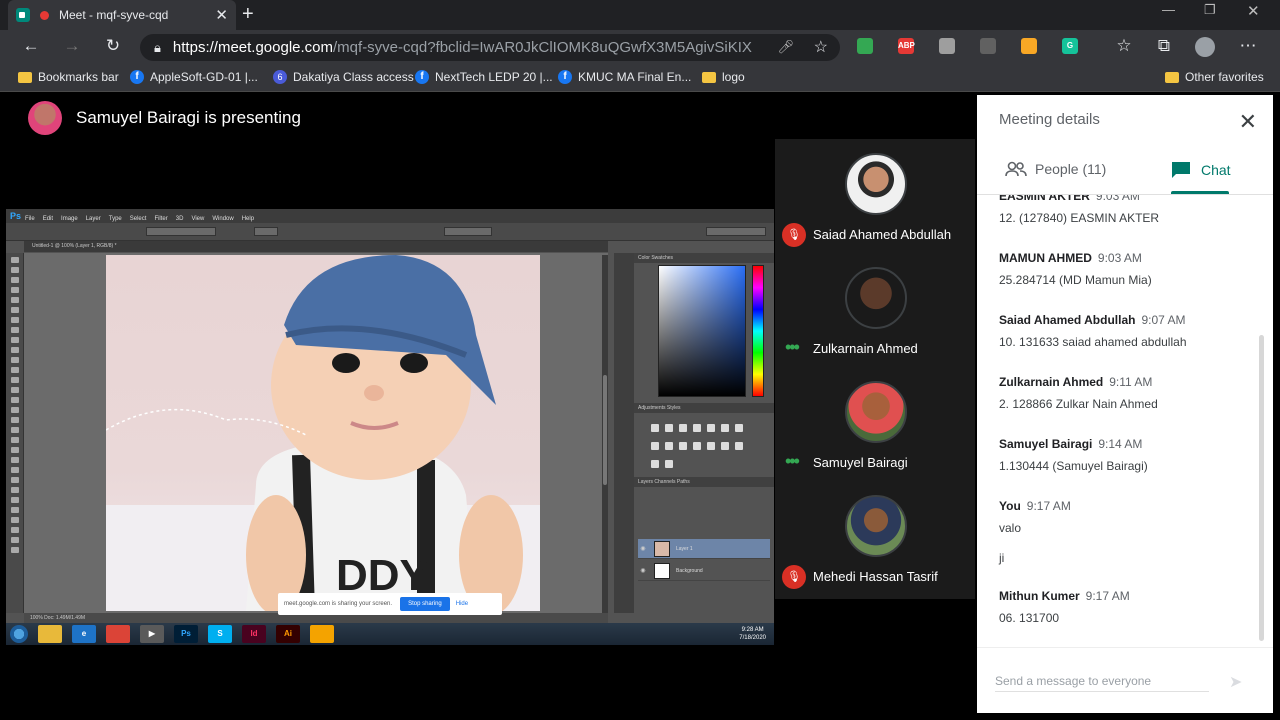 The height and width of the screenshot is (720, 1280). What do you see at coordinates (723, 77) in the screenshot?
I see `bookmark-item: logo` at bounding box center [723, 77].